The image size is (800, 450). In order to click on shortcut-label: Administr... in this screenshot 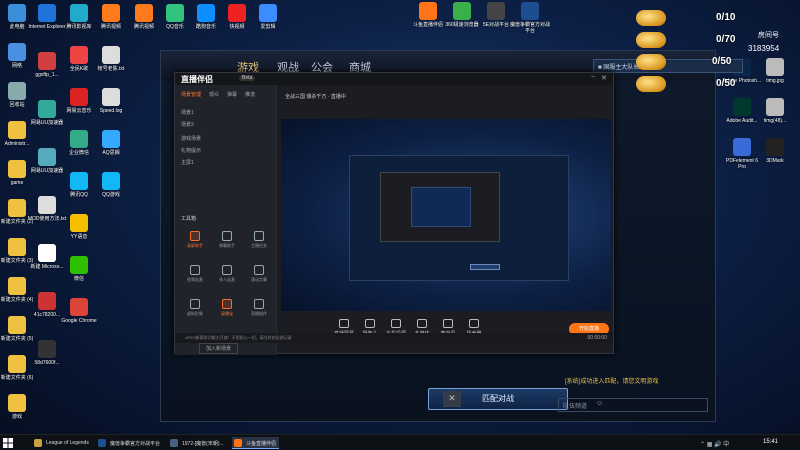, I will do `click(17, 144)`.